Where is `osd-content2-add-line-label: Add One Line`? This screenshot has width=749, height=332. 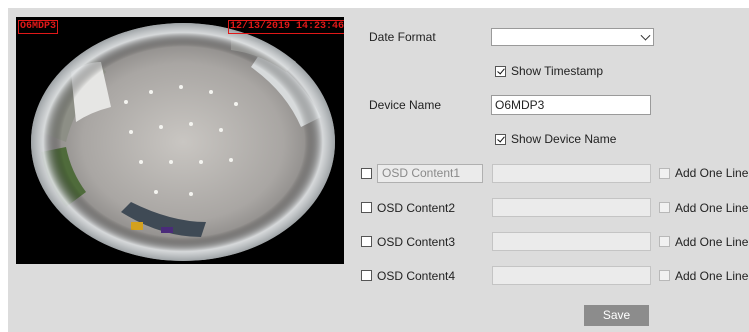 osd-content2-add-line-label: Add One Line is located at coordinates (712, 208).